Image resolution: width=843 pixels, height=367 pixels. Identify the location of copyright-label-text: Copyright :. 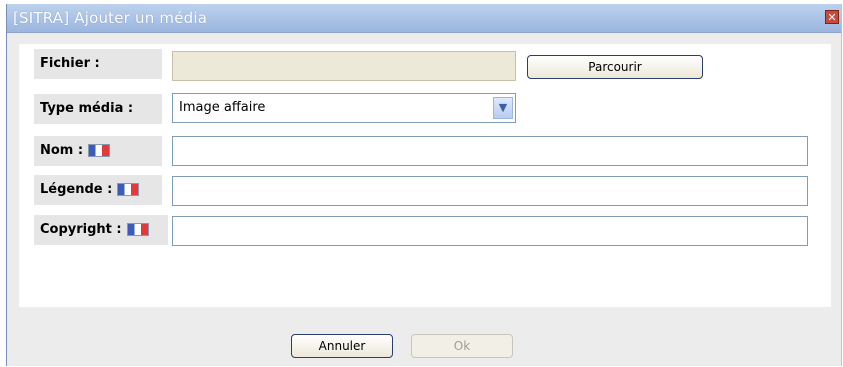
(81, 229).